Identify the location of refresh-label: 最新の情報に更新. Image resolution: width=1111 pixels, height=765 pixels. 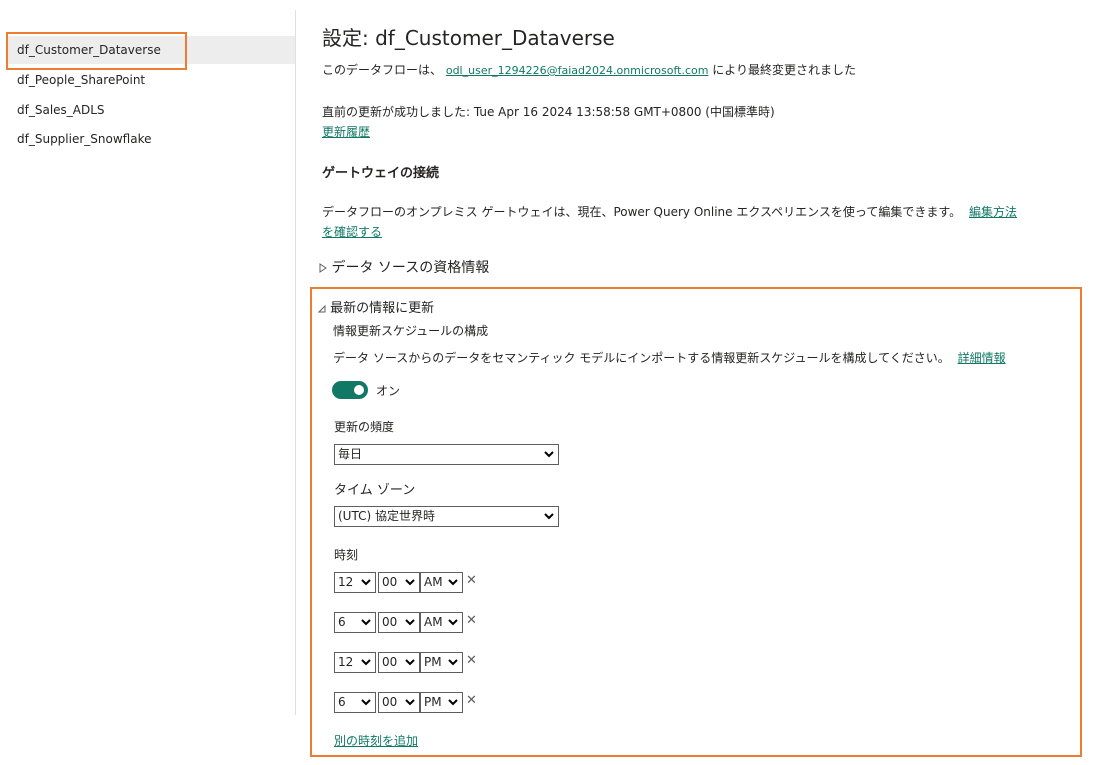
(382, 308).